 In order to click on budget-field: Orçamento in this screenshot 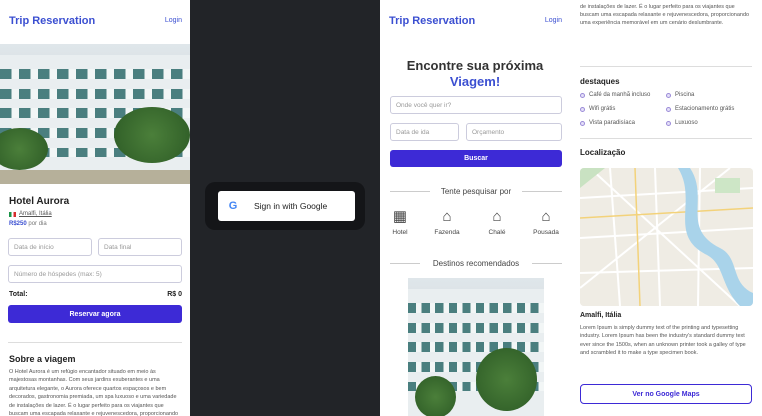, I will do `click(514, 132)`.